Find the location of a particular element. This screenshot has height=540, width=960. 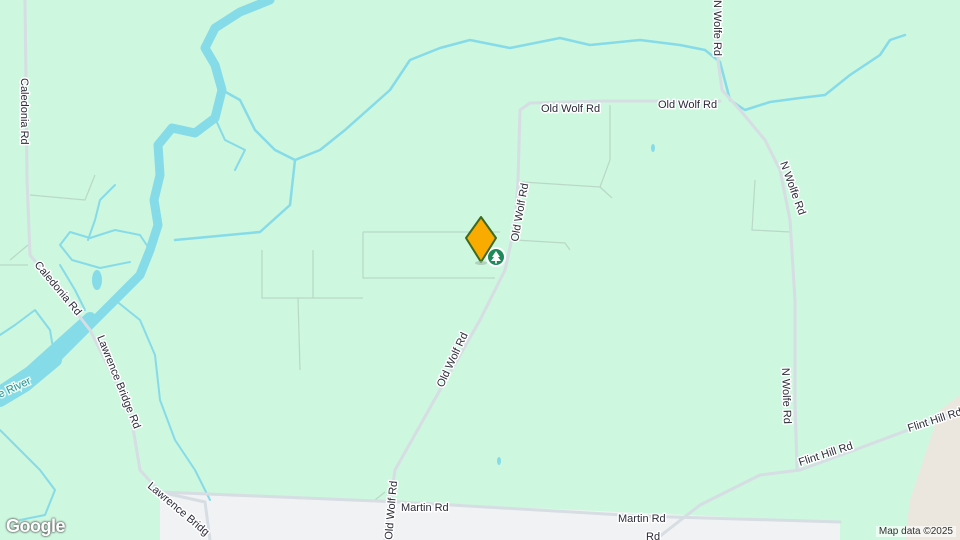

road-label-old-wolf-rd-top-1: Old Wolf Rd is located at coordinates (570, 109).